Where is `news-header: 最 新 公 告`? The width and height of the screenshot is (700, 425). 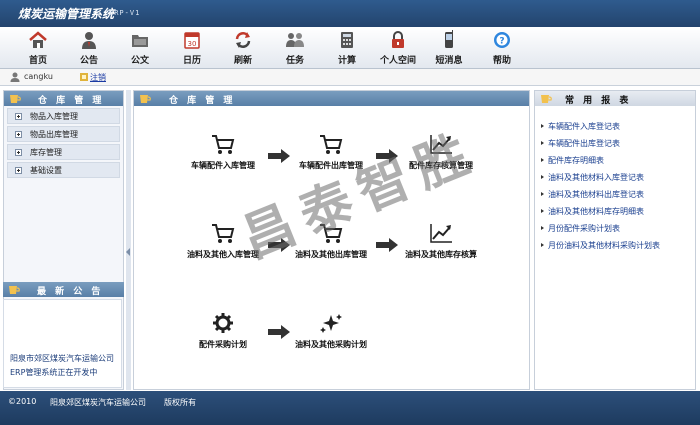 news-header: 最 新 公 告 is located at coordinates (63, 289).